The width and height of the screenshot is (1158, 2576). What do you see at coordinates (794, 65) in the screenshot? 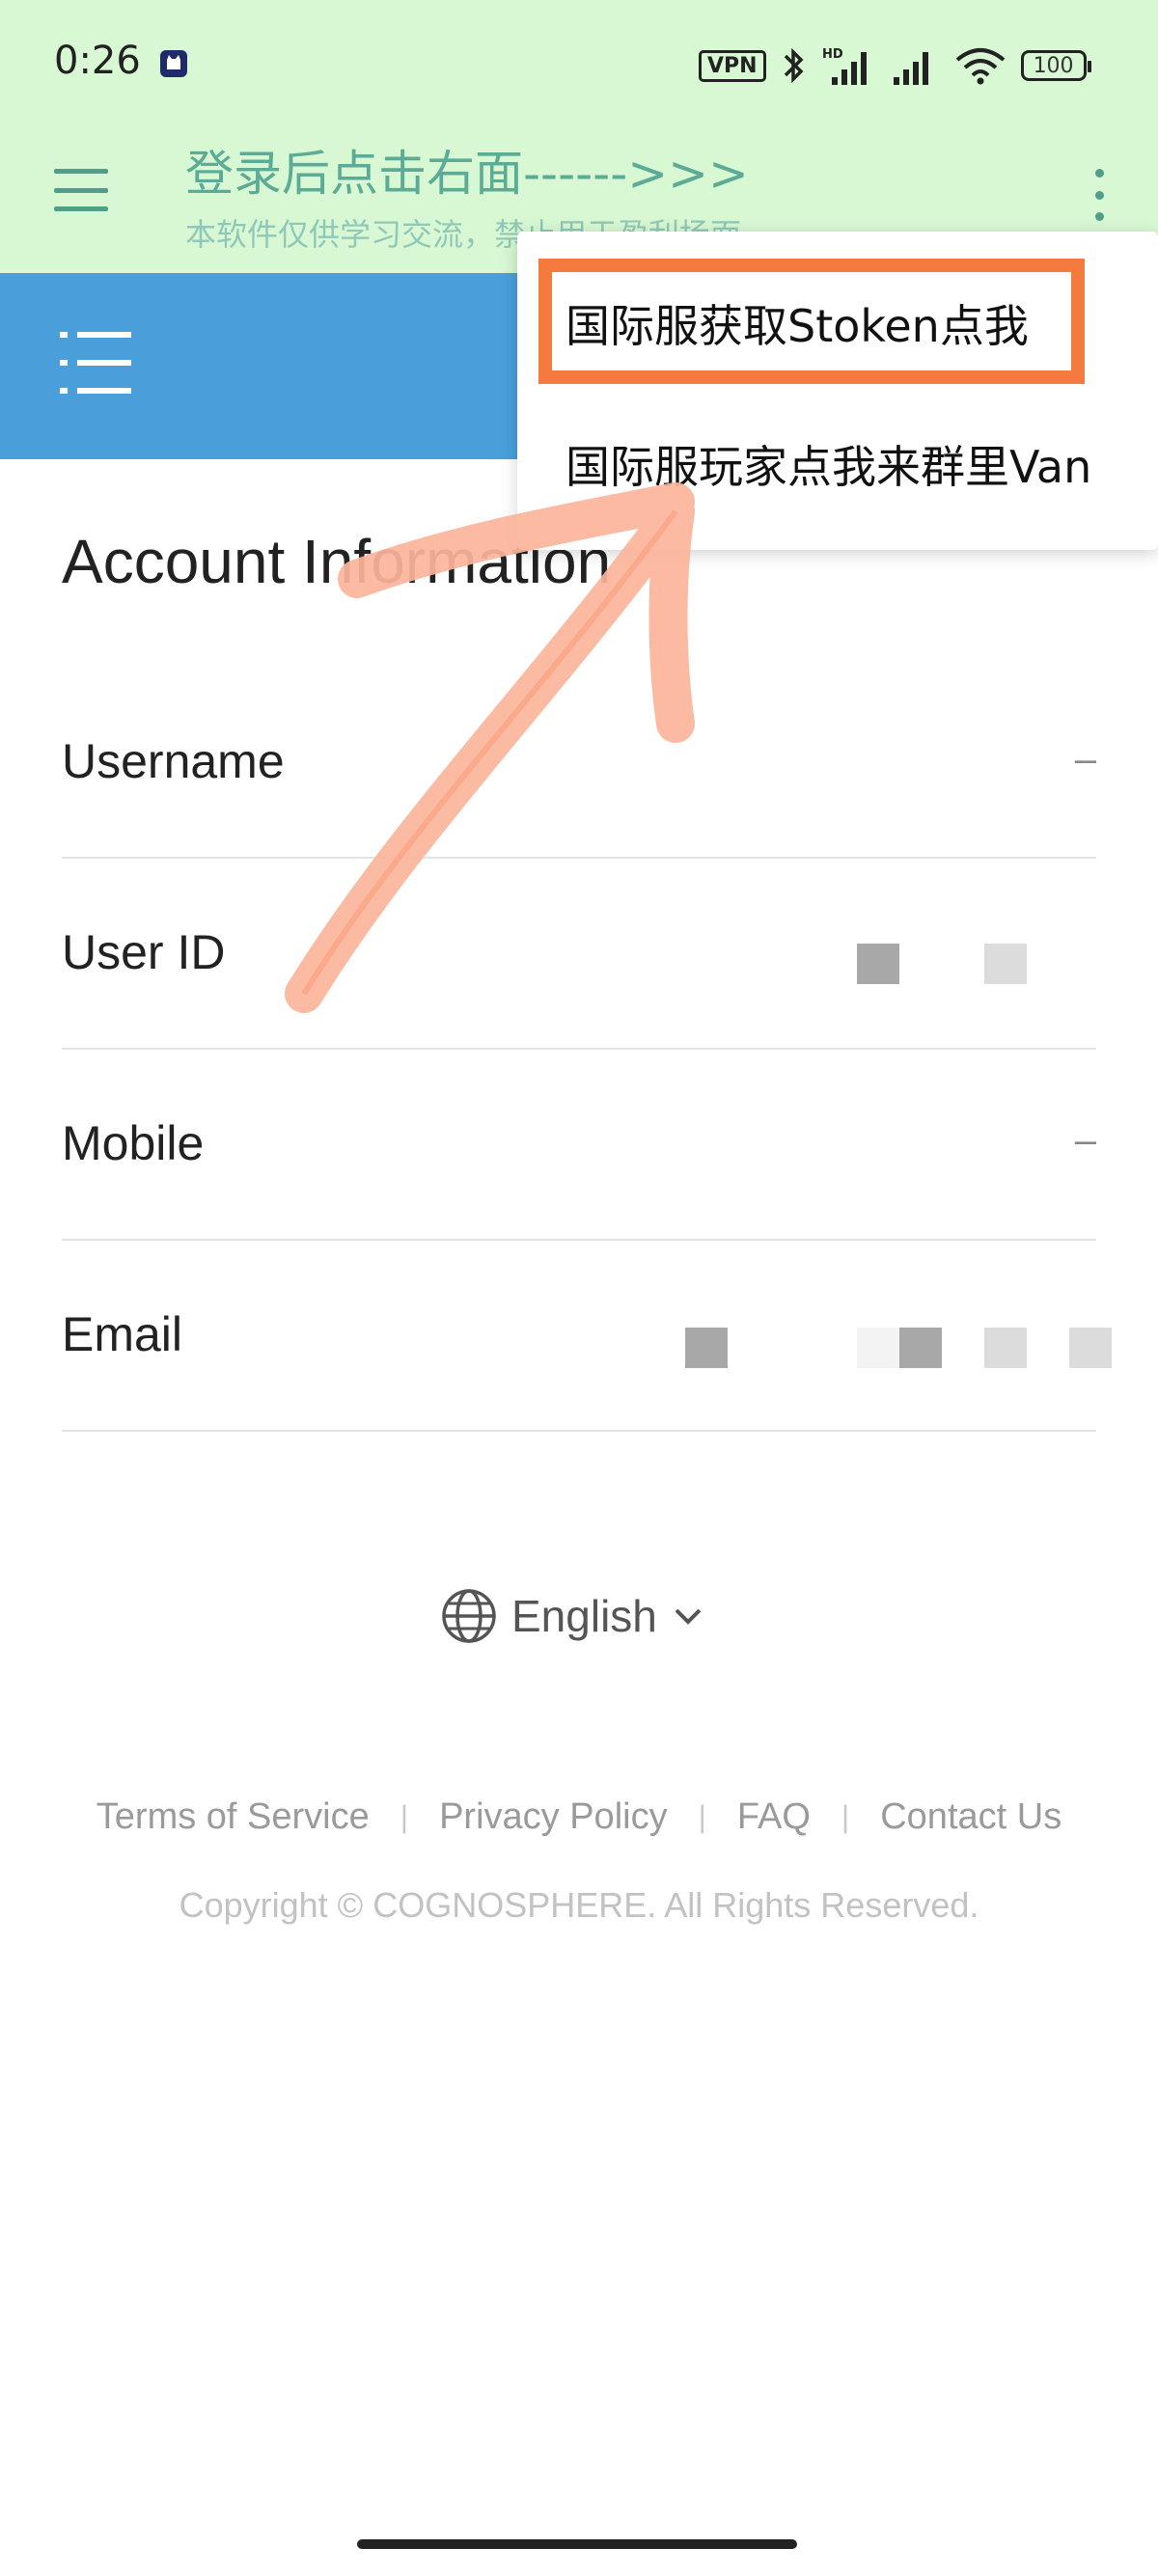
I see `bluetooth-icon` at bounding box center [794, 65].